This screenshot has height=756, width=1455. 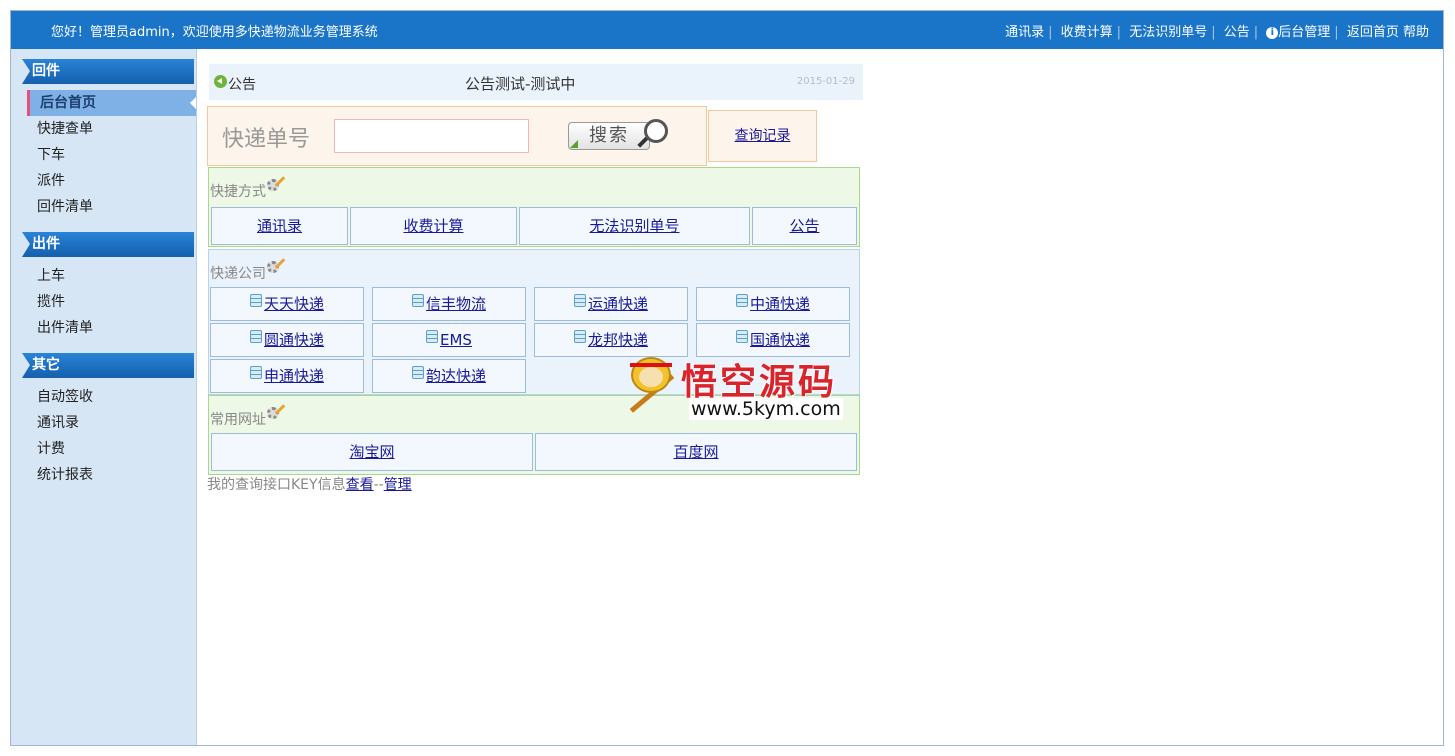 I want to click on api-key-view-link: 查看, so click(x=360, y=485).